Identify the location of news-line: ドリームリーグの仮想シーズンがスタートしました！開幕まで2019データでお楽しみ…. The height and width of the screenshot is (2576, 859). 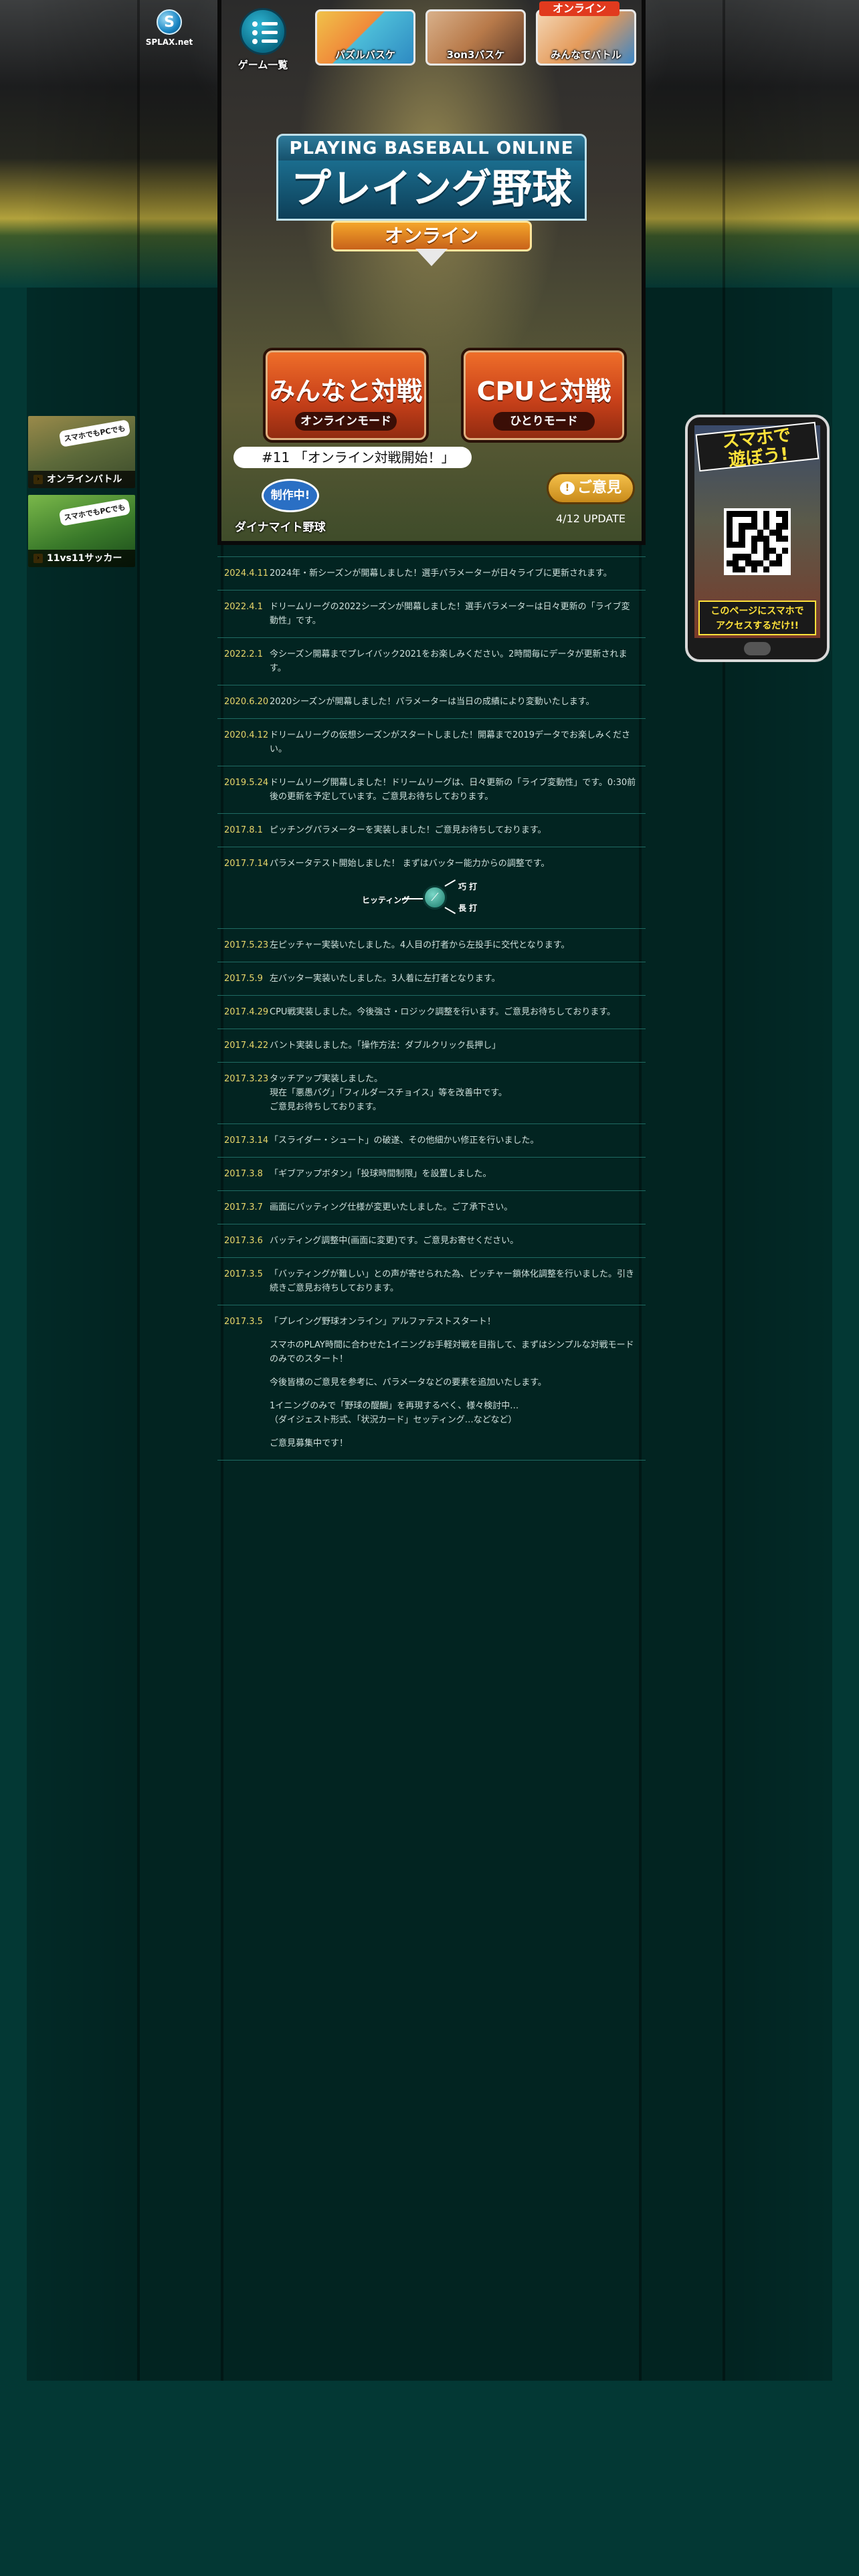
(450, 742).